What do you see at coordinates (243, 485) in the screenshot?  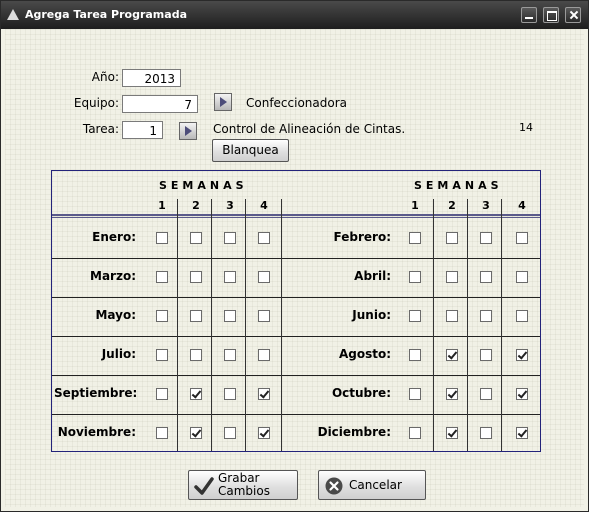 I see `grabar-cambios-button: Grabar Cambios` at bounding box center [243, 485].